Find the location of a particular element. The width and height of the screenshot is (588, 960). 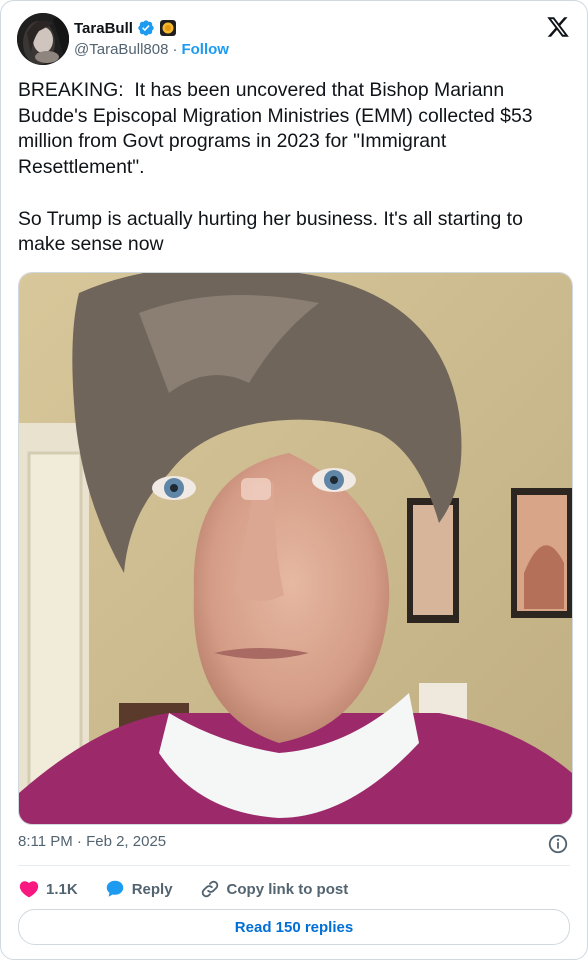

divider is located at coordinates (294, 865).